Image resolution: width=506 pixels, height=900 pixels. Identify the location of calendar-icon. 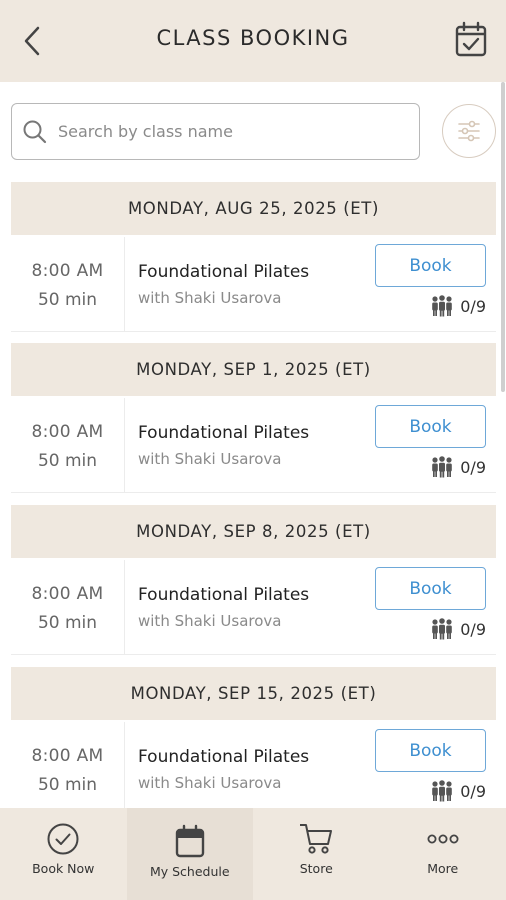
(189, 841).